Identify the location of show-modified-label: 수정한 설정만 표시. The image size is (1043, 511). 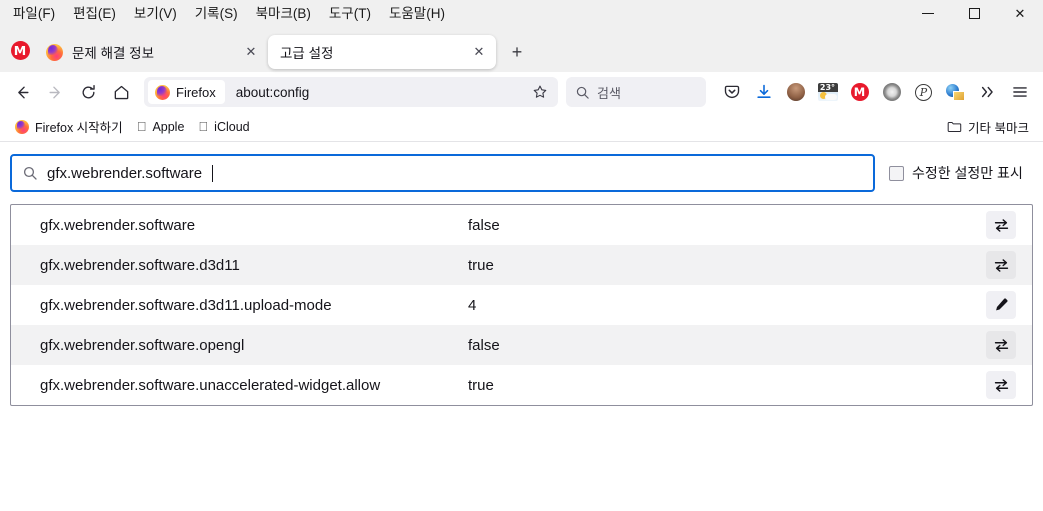
(967, 173).